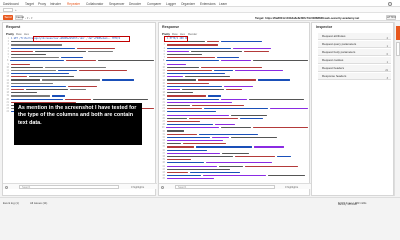 The image size is (400, 240). What do you see at coordinates (397, 109) in the screenshot?
I see `side-rail` at bounding box center [397, 109].